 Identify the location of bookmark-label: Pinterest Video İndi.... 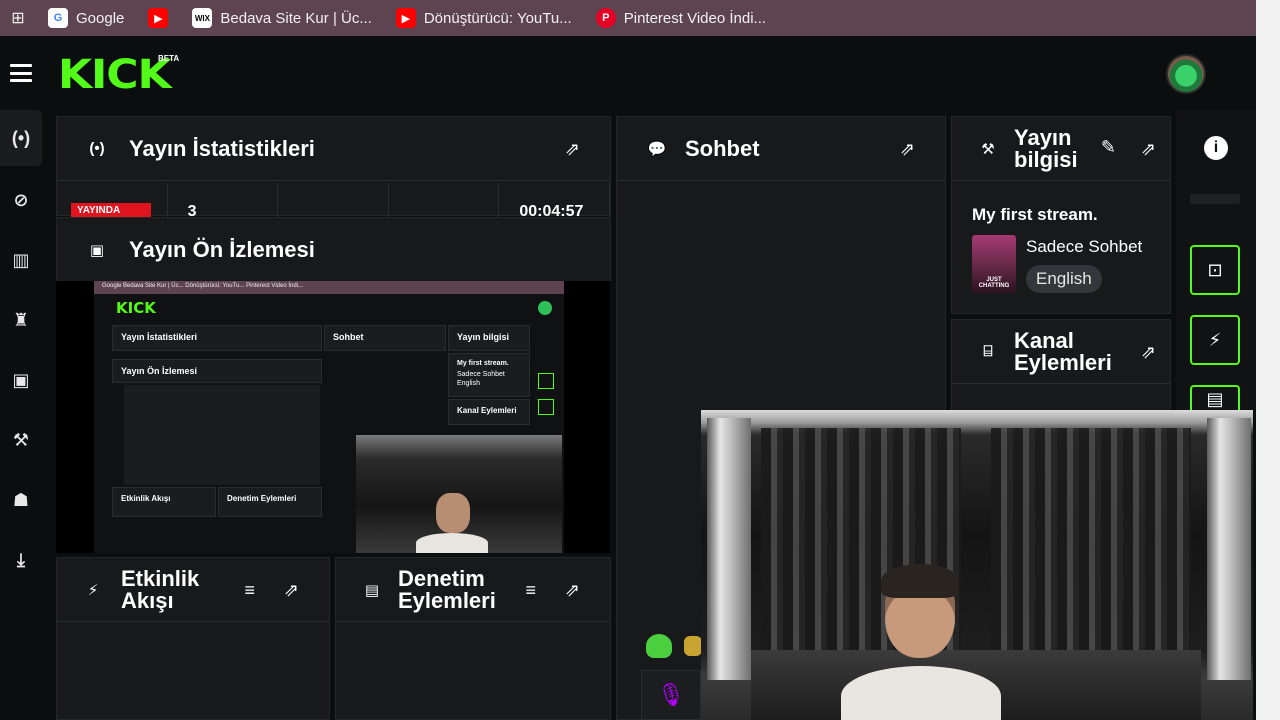
(695, 18).